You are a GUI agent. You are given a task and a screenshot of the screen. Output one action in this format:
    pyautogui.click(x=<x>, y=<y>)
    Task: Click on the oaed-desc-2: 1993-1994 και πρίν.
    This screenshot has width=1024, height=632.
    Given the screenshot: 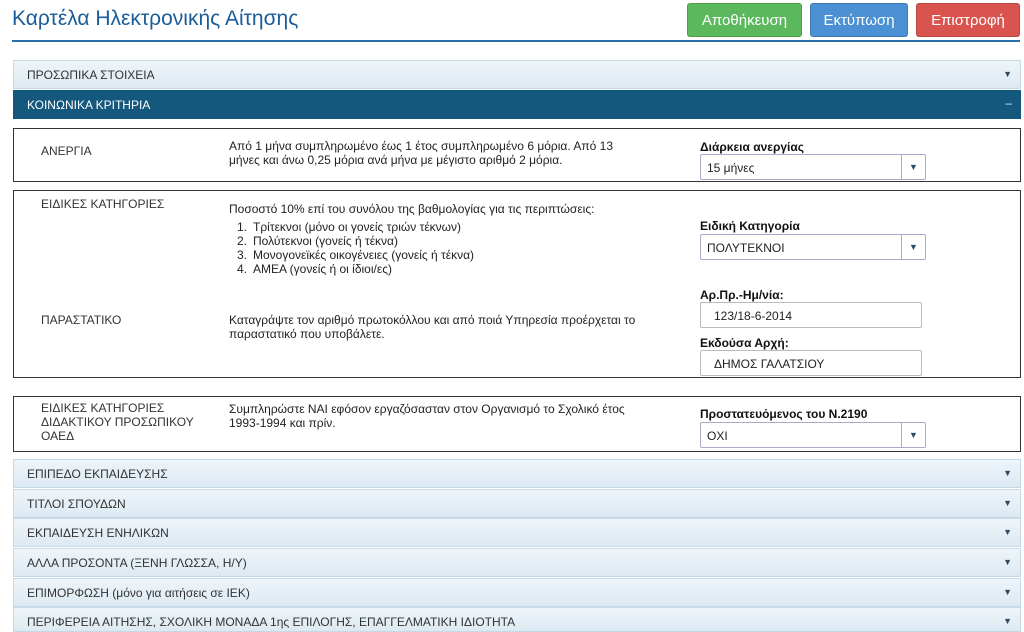 What is the action you would take?
    pyautogui.click(x=282, y=423)
    